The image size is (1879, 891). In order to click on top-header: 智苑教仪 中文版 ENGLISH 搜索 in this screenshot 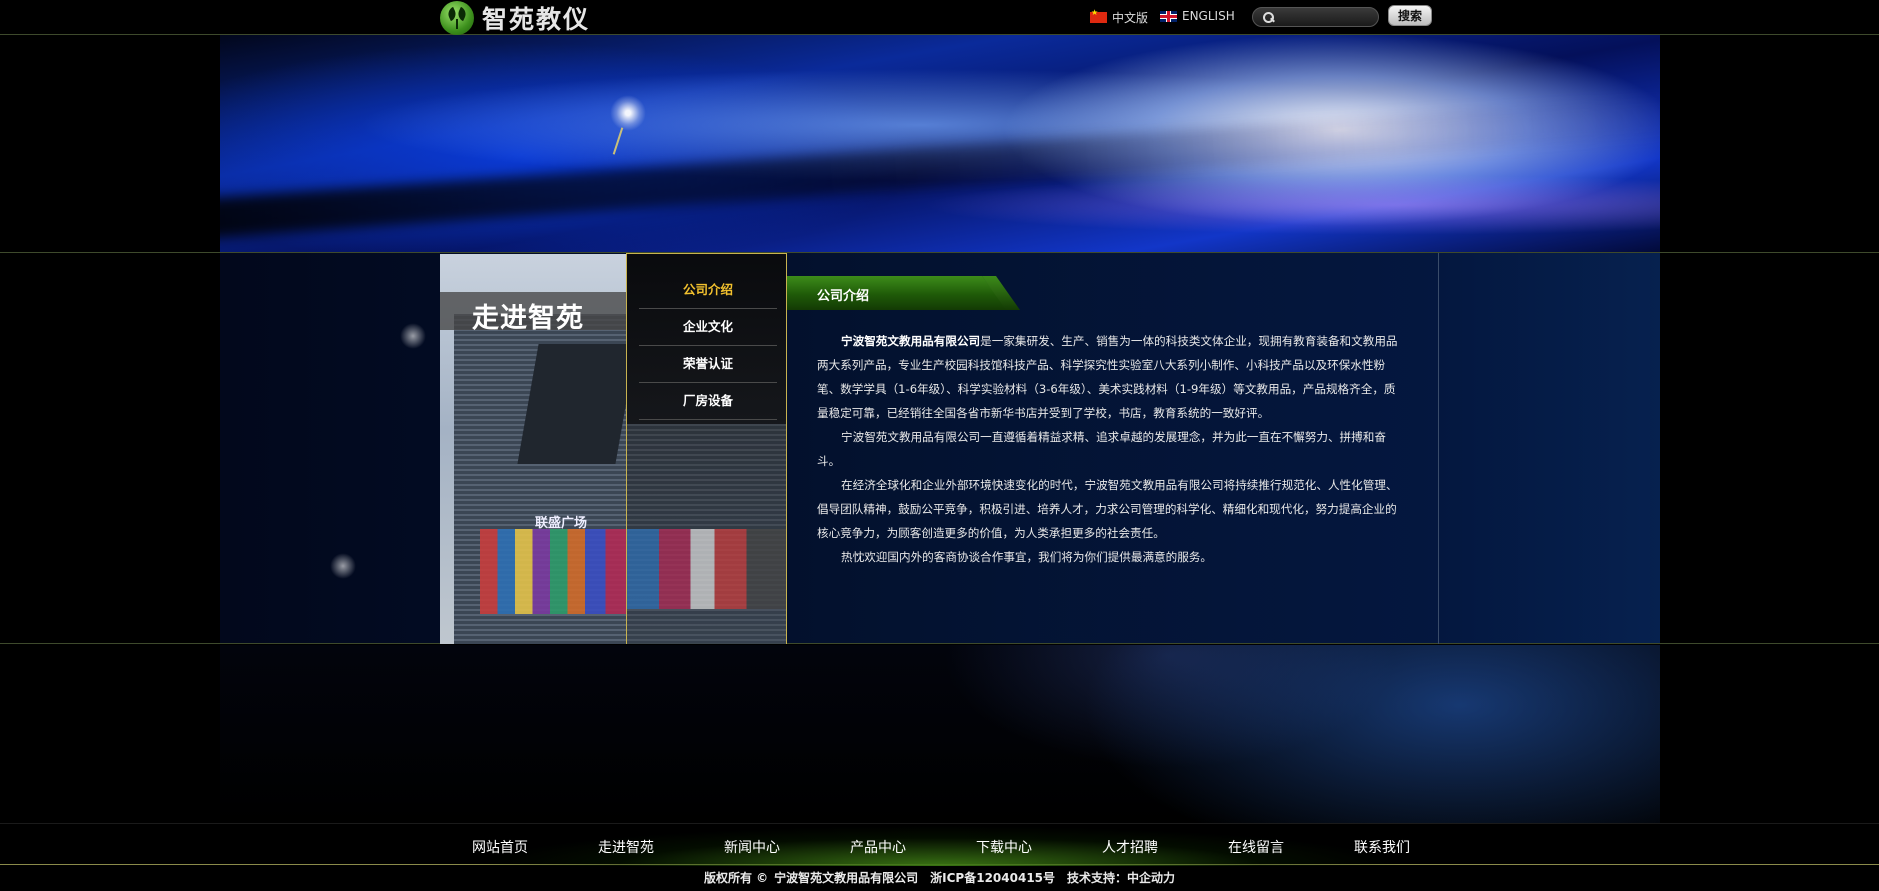, I will do `click(939, 17)`.